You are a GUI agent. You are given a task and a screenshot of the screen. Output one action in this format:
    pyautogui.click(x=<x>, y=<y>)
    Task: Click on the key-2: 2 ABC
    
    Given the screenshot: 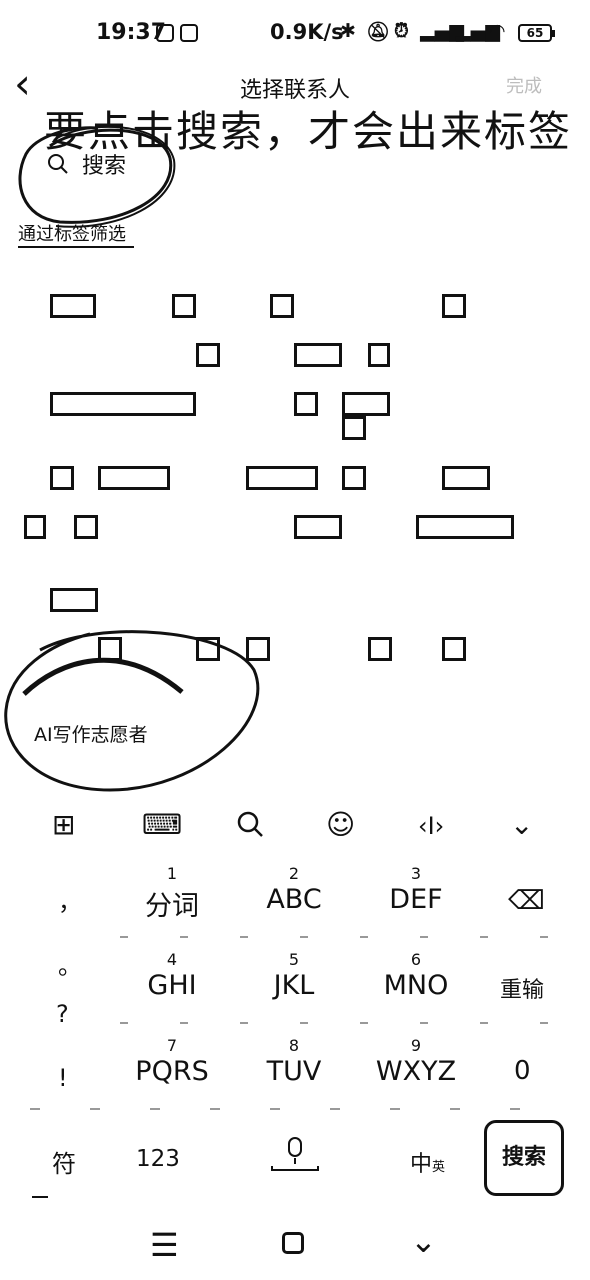 What is the action you would take?
    pyautogui.click(x=294, y=889)
    